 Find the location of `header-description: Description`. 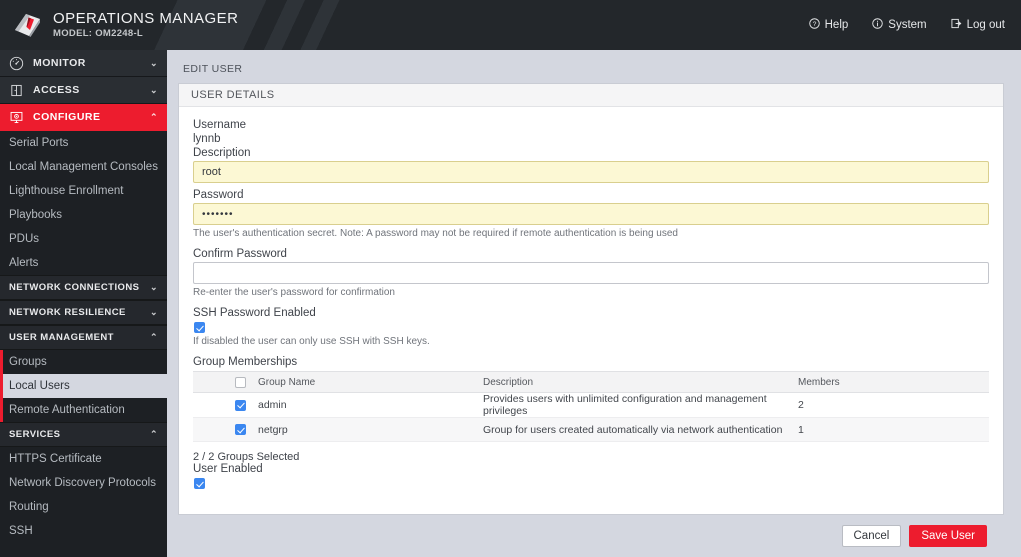

header-description: Description is located at coordinates (634, 382).